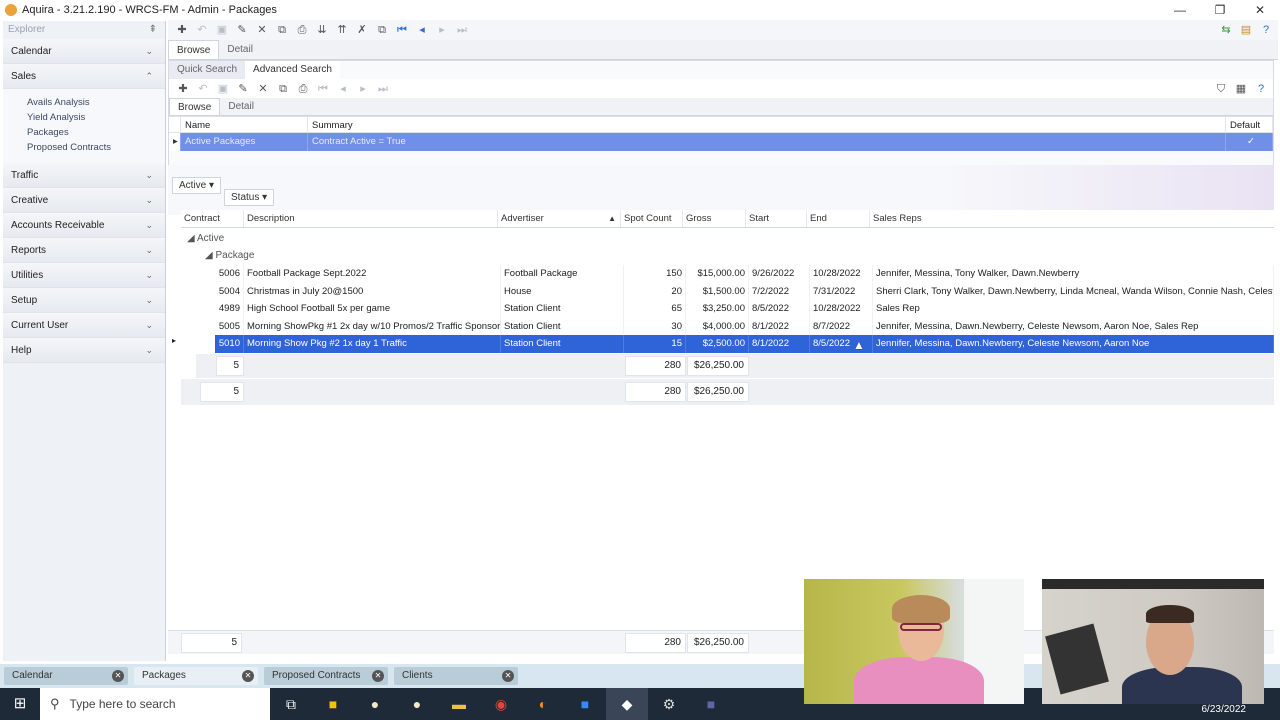  What do you see at coordinates (155, 704) in the screenshot?
I see `taskbar-search: ⚲ Type here to search` at bounding box center [155, 704].